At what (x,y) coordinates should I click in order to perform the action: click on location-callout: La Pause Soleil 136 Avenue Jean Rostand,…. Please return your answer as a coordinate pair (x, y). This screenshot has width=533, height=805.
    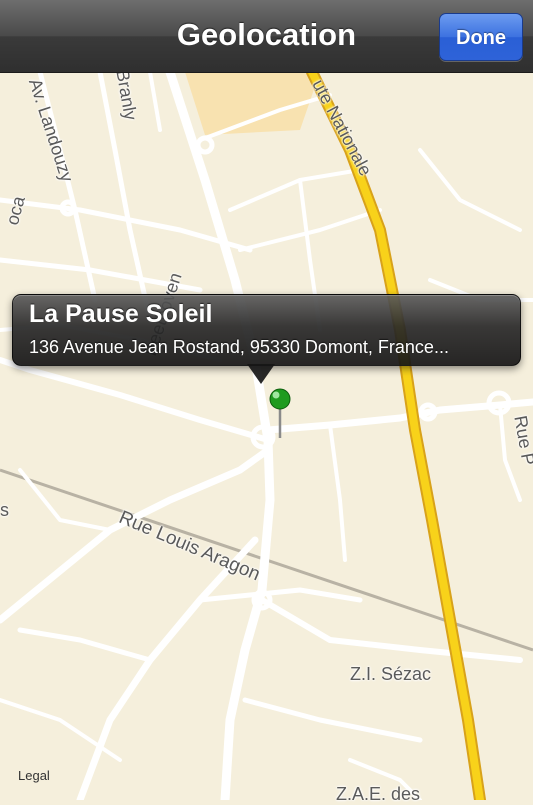
    Looking at the image, I should click on (266, 330).